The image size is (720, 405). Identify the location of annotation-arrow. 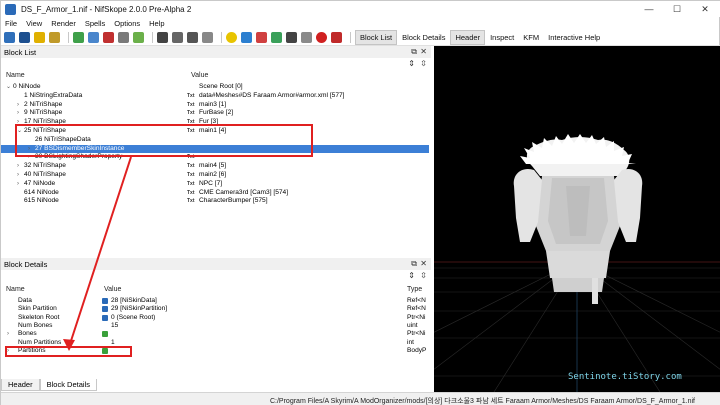
(97, 253).